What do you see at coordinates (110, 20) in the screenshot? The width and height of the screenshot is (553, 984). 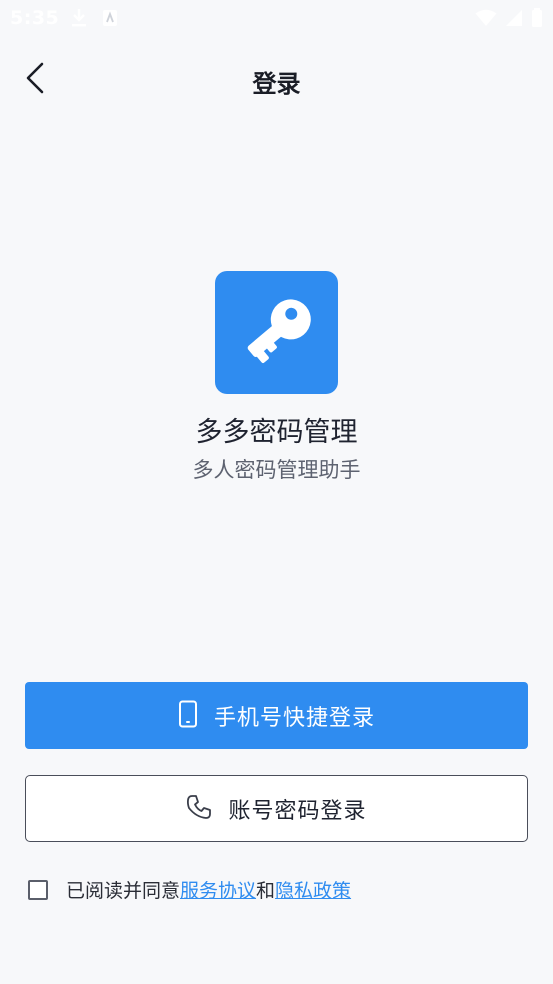 I see `app-notification-icon` at bounding box center [110, 20].